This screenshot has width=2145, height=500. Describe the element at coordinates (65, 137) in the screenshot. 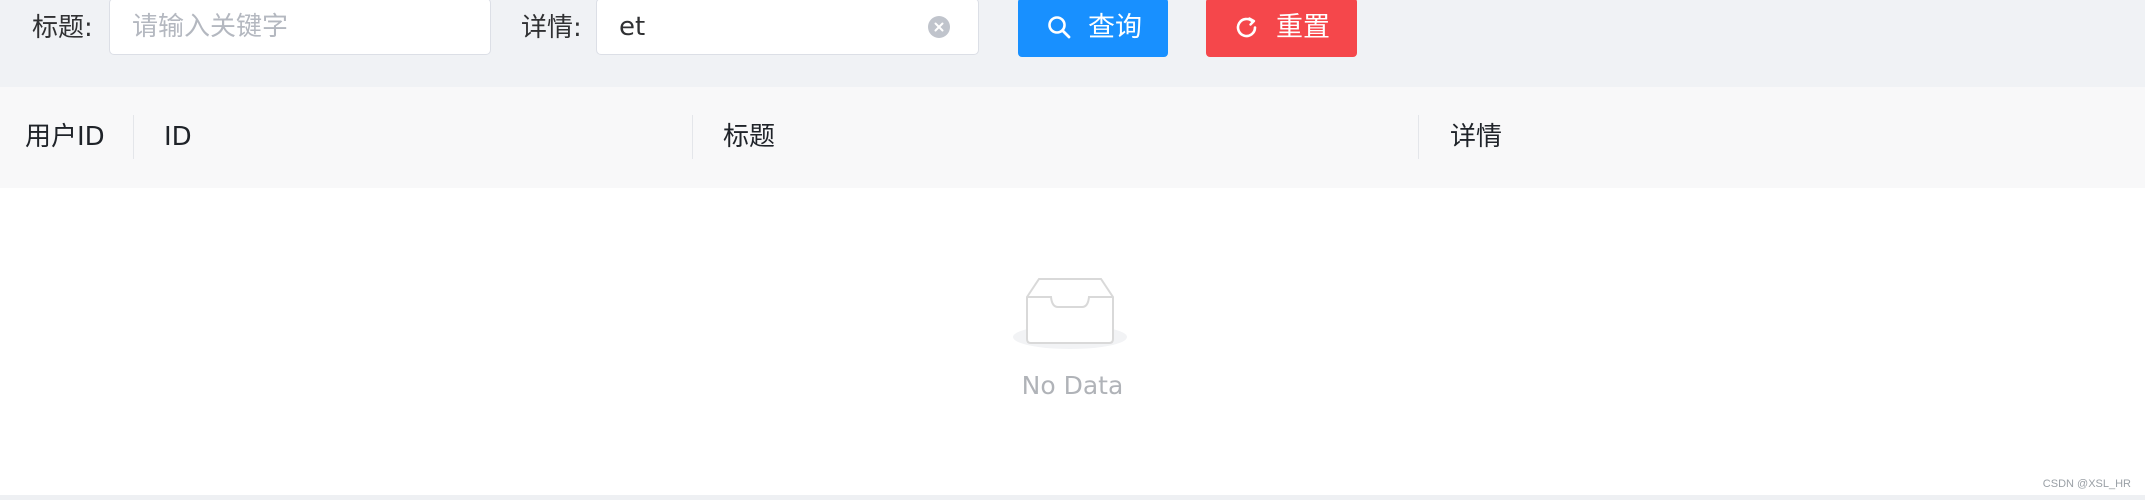

I see `column-header-user-id: 用户ID` at that location.